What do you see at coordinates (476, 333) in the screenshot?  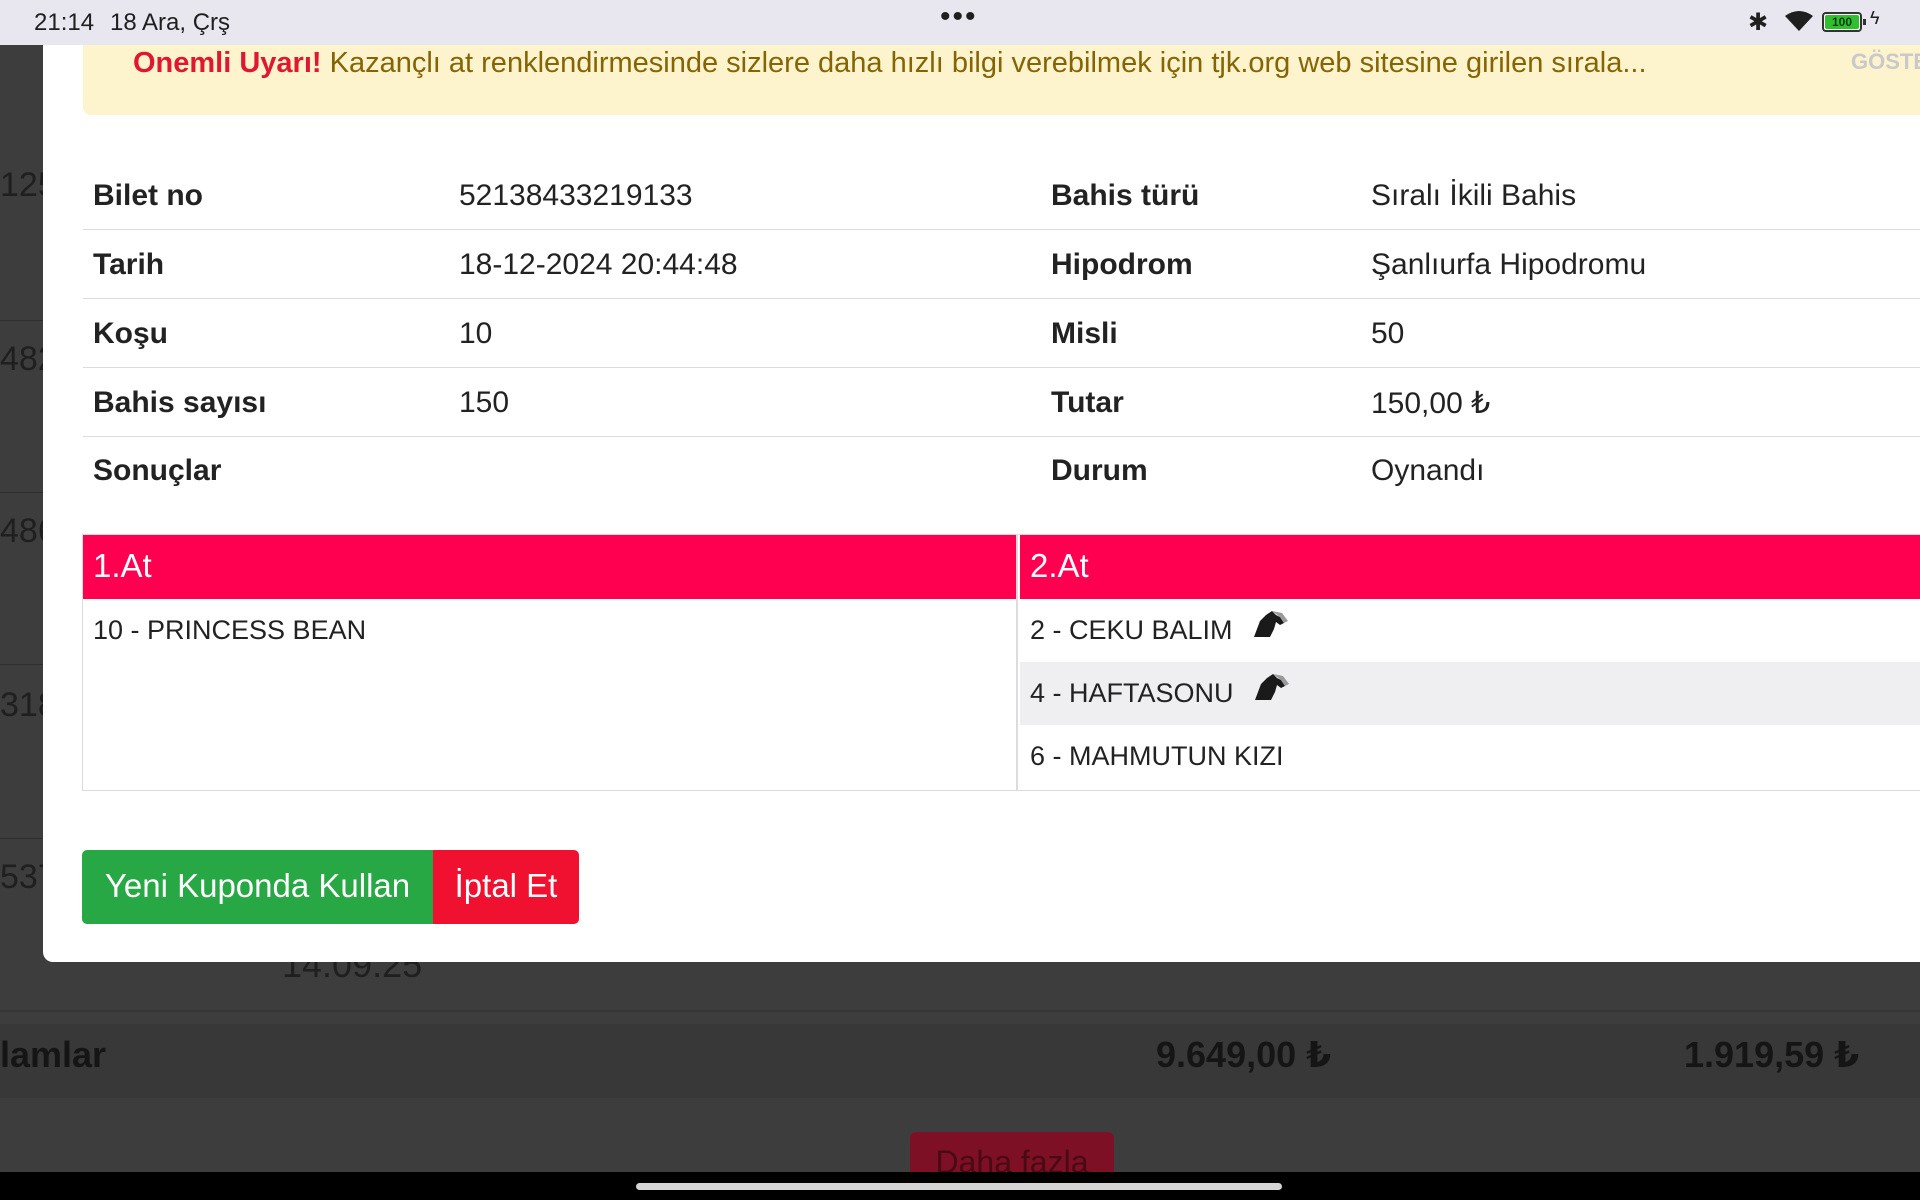 I see `field-value: 10` at bounding box center [476, 333].